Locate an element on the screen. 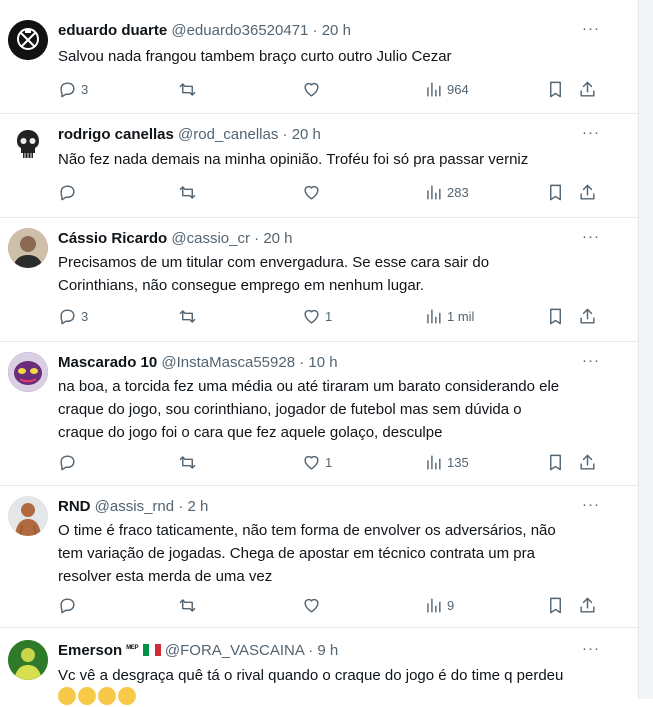 This screenshot has height=707, width=653. display-name: eduardo duarte is located at coordinates (112, 30).